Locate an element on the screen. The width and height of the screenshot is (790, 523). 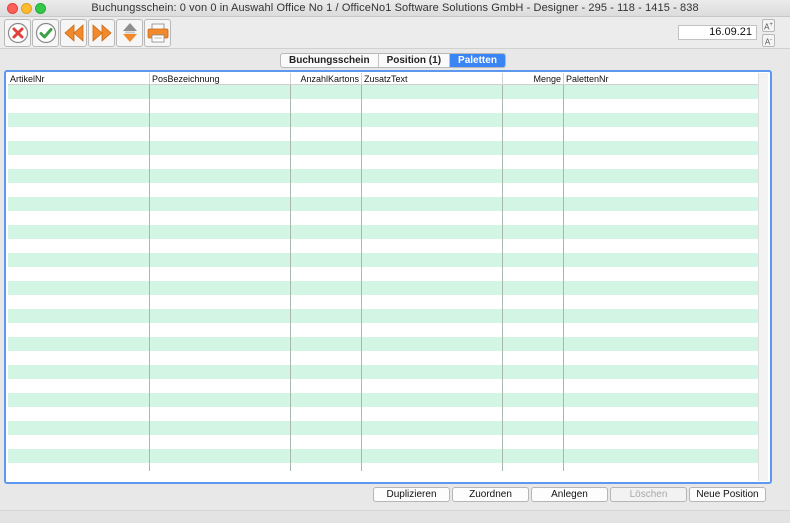
tab-position: Position (1) is located at coordinates (415, 60).